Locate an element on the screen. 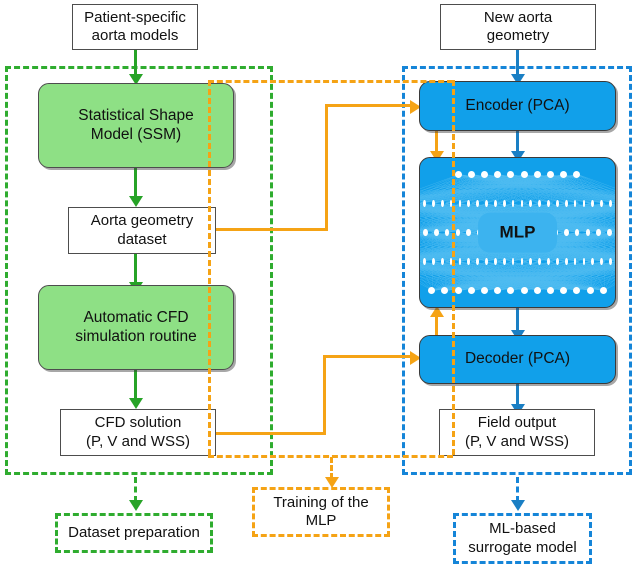 The height and width of the screenshot is (568, 640). box-automatic-cfd-simulation-routine: Automatic CFD simulation routine is located at coordinates (136, 327).